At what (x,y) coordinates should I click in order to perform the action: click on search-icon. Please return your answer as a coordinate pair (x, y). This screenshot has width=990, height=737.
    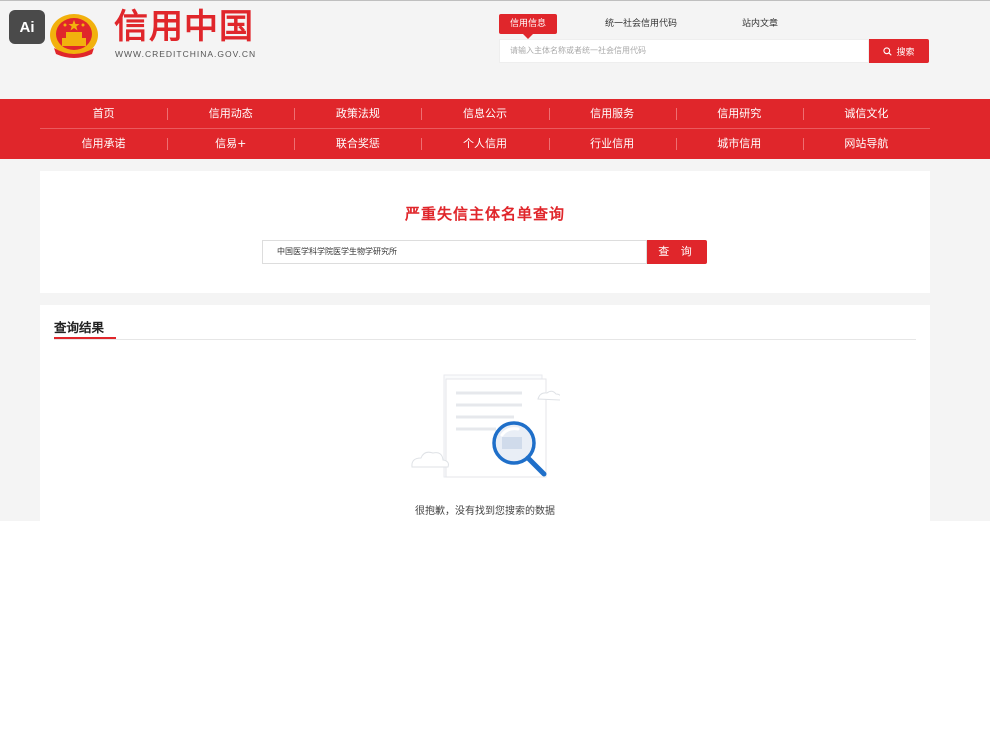
    Looking at the image, I should click on (888, 51).